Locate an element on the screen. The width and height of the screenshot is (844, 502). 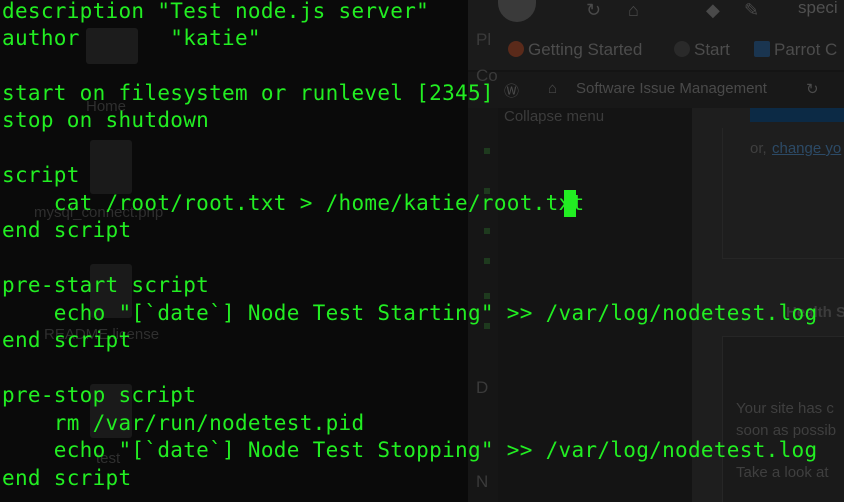
editor-line-1: description "Test node.js server" is located at coordinates (216, 11).